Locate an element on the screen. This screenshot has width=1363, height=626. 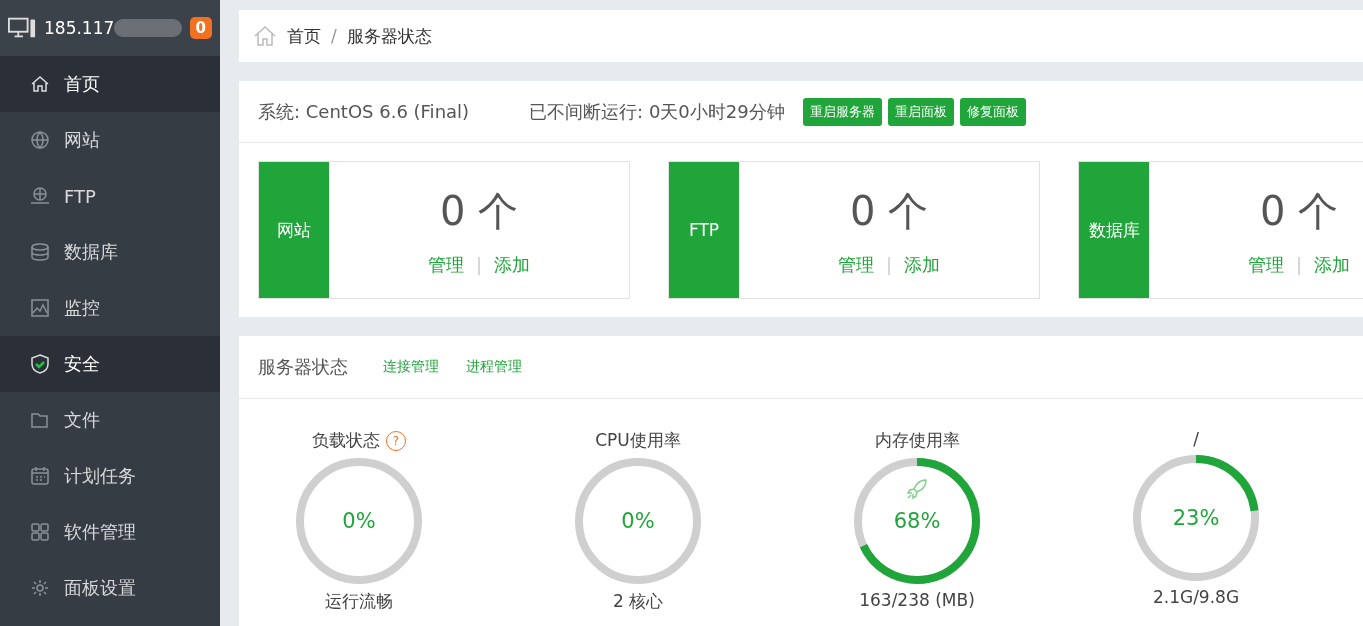
sidebar-item: 计划任务 is located at coordinates (110, 476).